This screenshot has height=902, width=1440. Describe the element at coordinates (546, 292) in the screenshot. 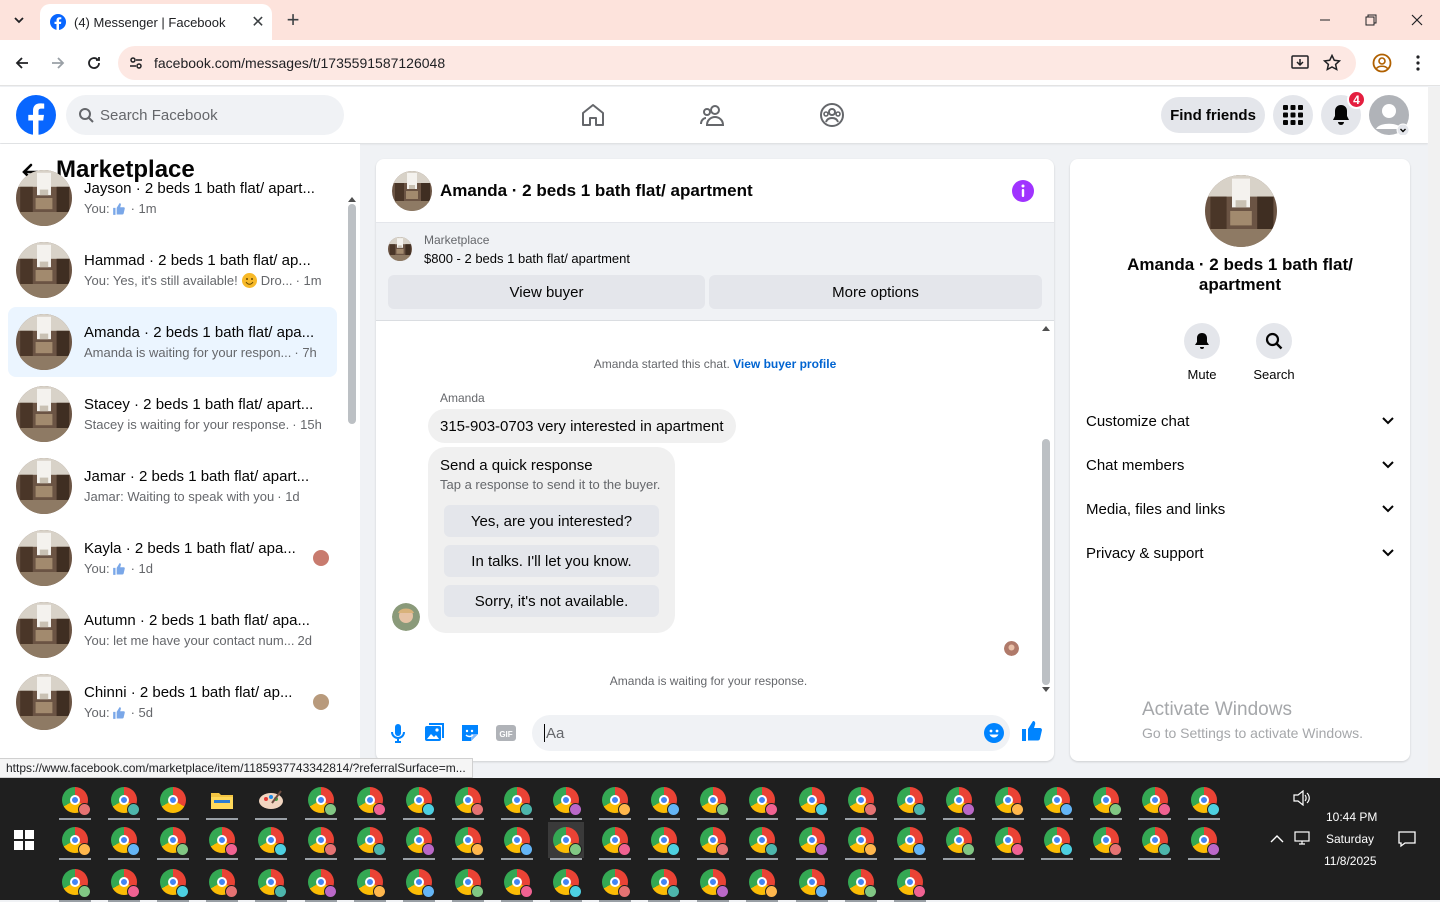

I see `view-buyer-button: View buyer` at that location.